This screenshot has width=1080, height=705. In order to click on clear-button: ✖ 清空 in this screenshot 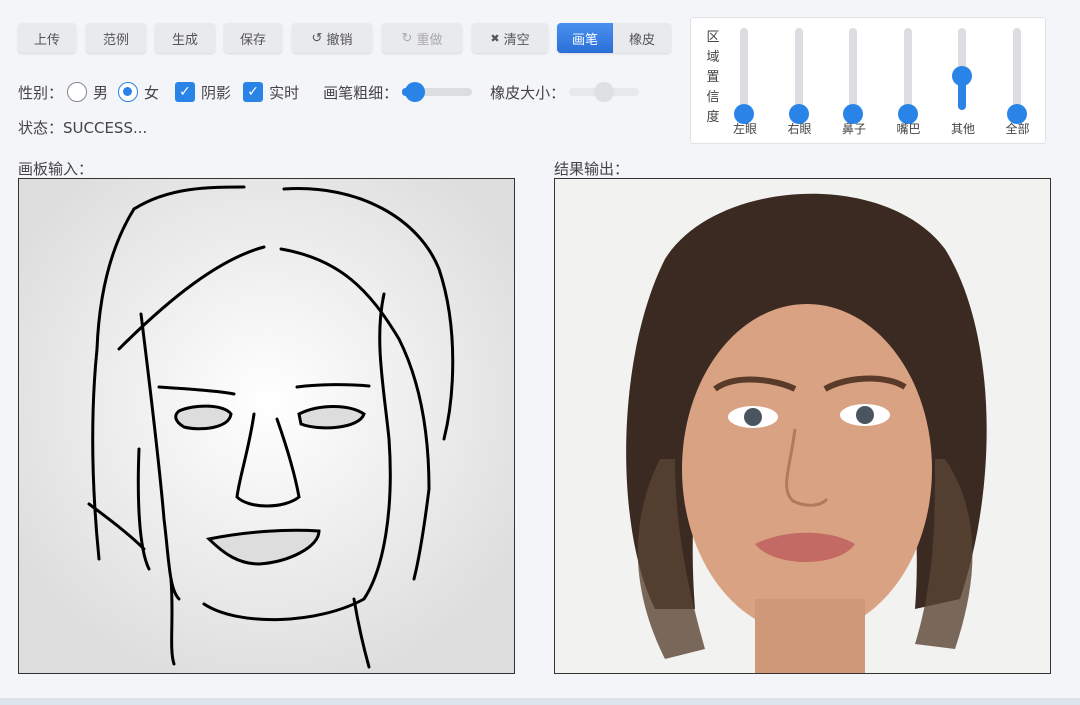, I will do `click(510, 38)`.